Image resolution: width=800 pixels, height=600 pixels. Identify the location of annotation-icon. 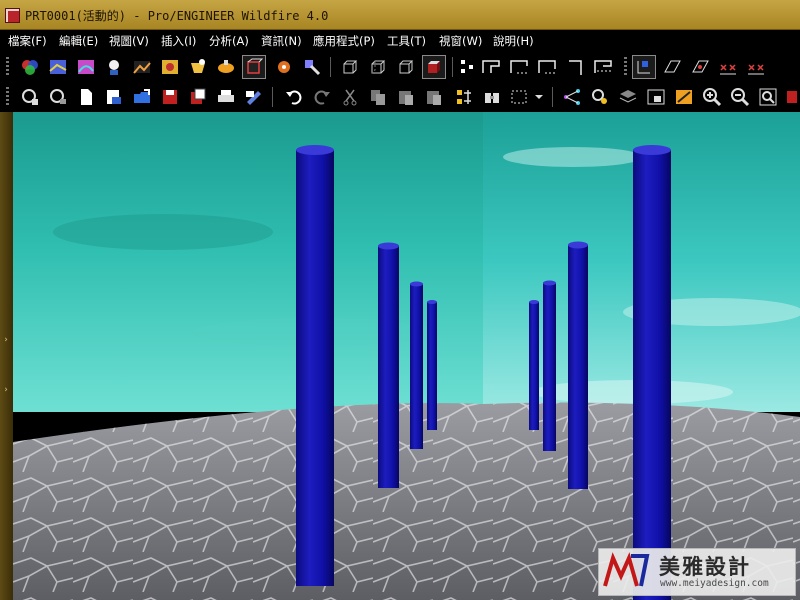
(576, 67).